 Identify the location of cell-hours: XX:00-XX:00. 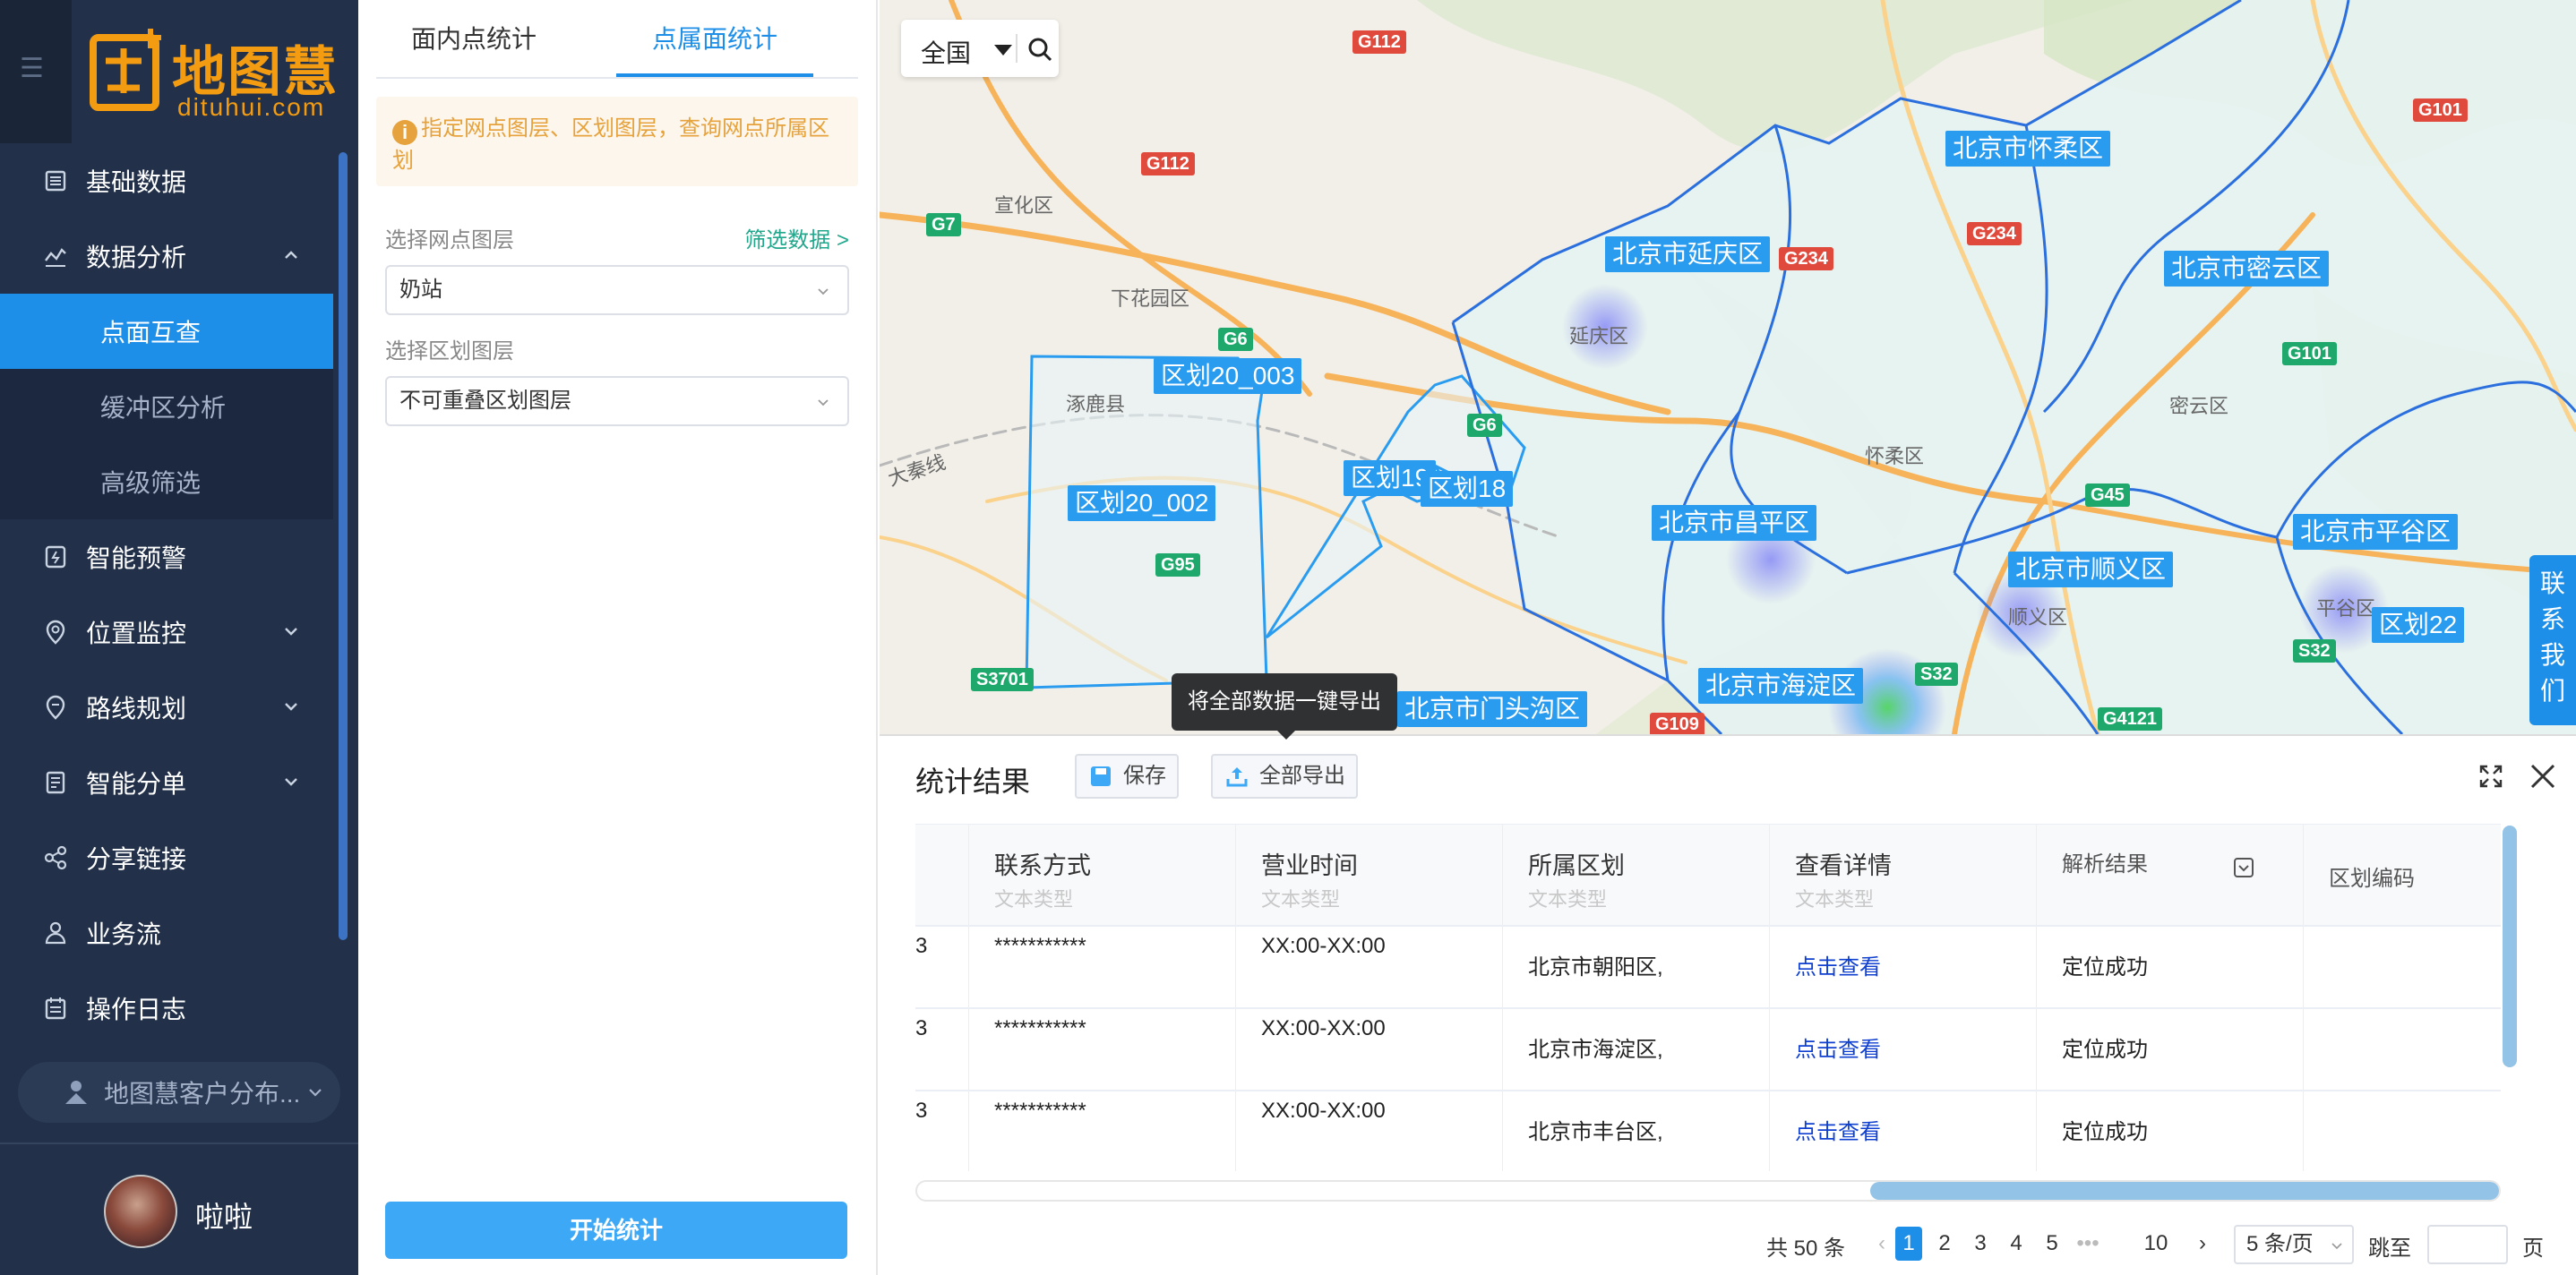
(1369, 1050).